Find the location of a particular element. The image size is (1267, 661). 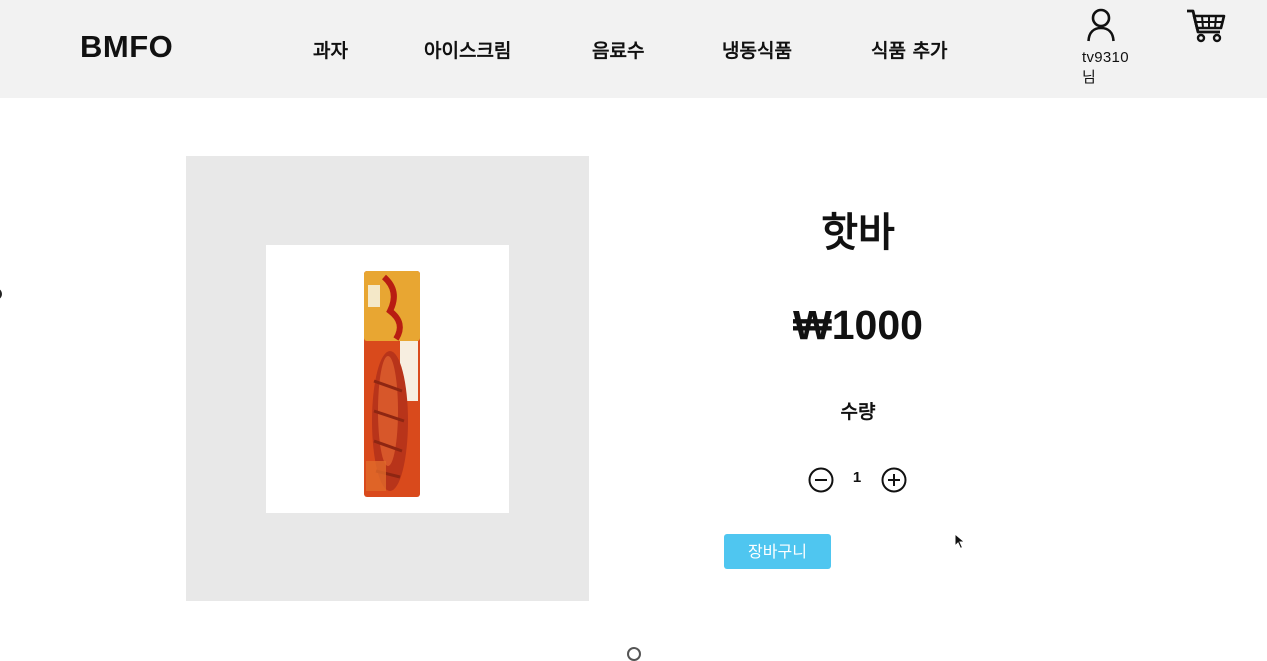

decrease-quantity-button is located at coordinates (821, 480).